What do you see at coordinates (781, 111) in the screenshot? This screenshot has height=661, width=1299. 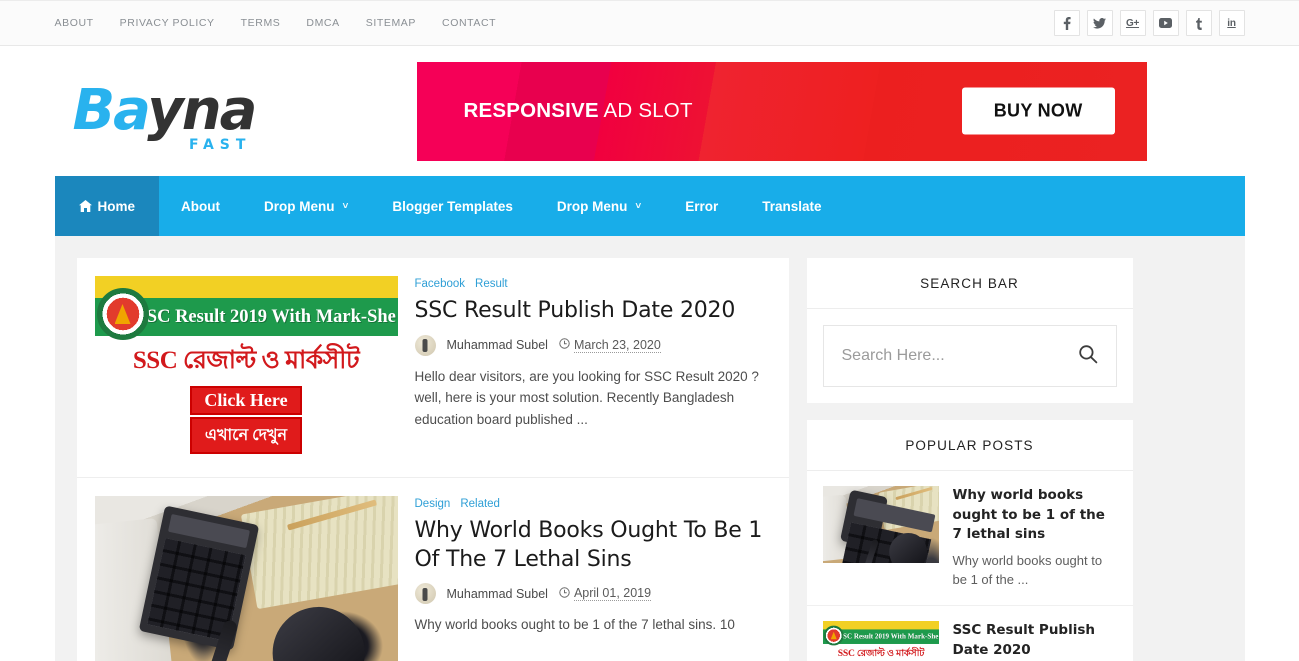 I see `ad-banner: RESPONSIVE AD SLOT BUY NOW` at bounding box center [781, 111].